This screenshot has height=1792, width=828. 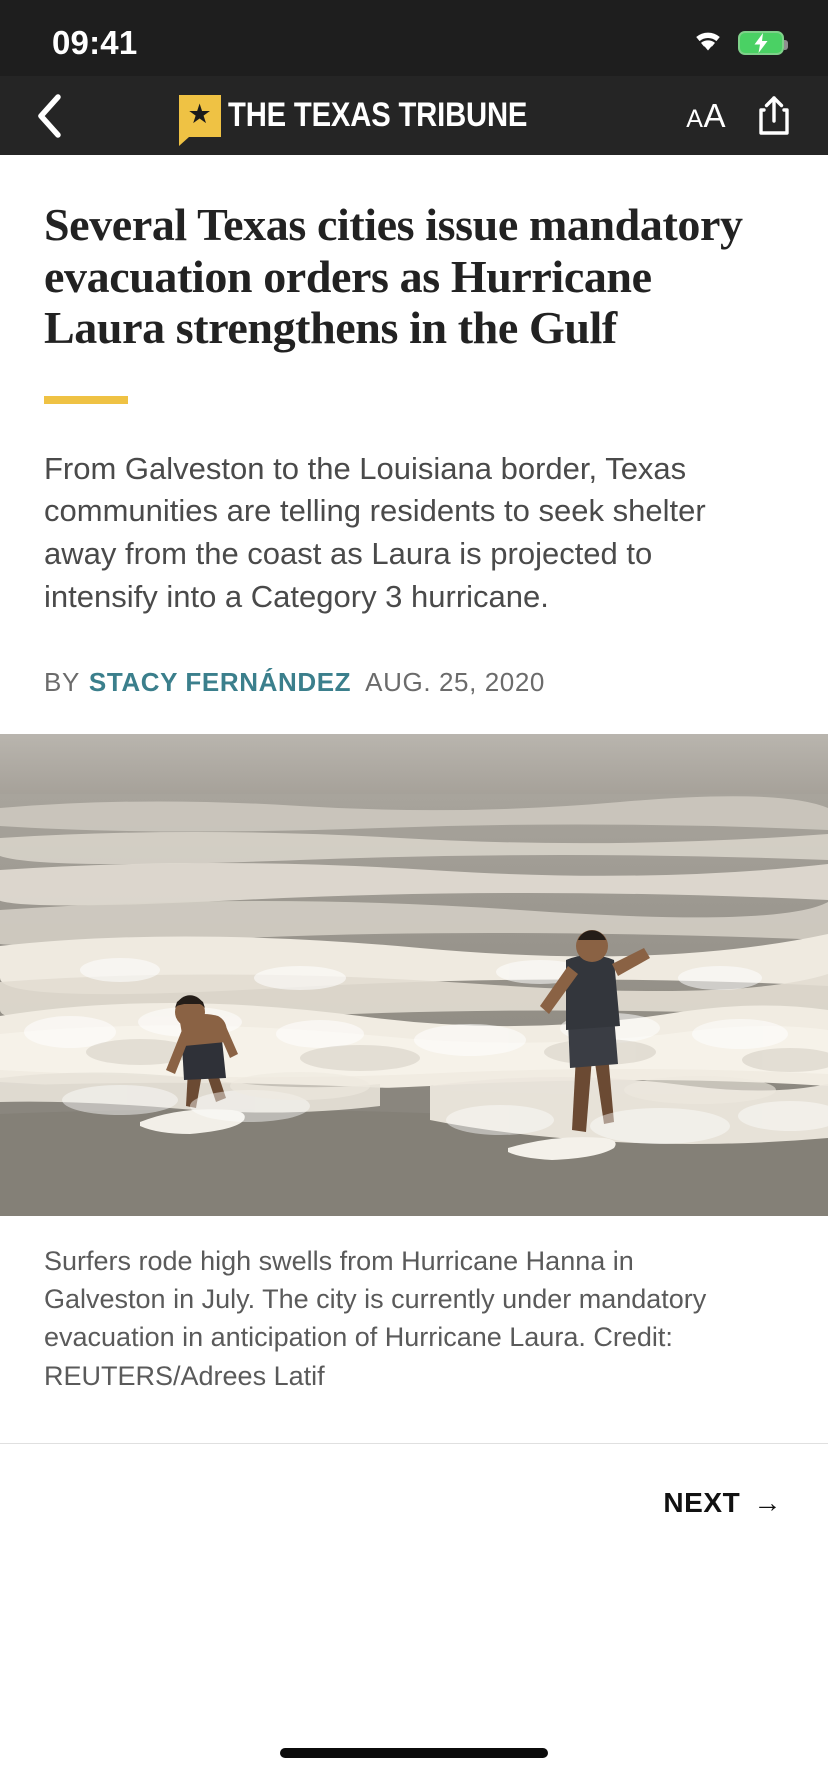 I want to click on share-icon, so click(x=774, y=115).